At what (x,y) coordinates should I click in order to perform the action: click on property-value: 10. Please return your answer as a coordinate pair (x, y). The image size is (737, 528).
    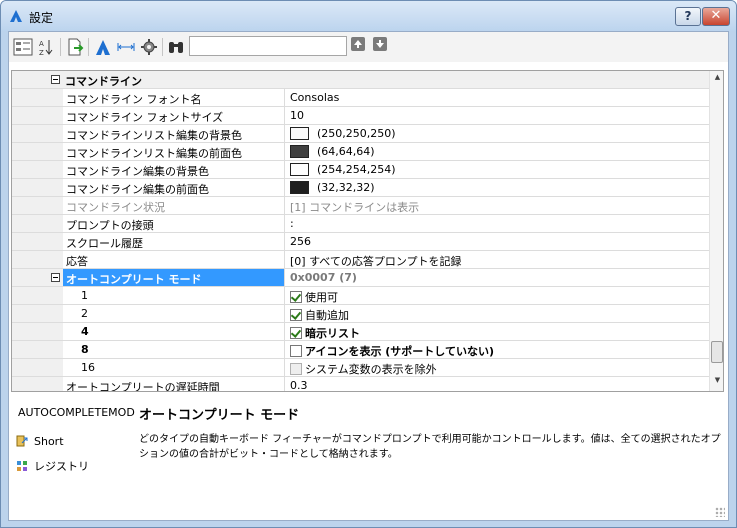
    Looking at the image, I should click on (497, 115).